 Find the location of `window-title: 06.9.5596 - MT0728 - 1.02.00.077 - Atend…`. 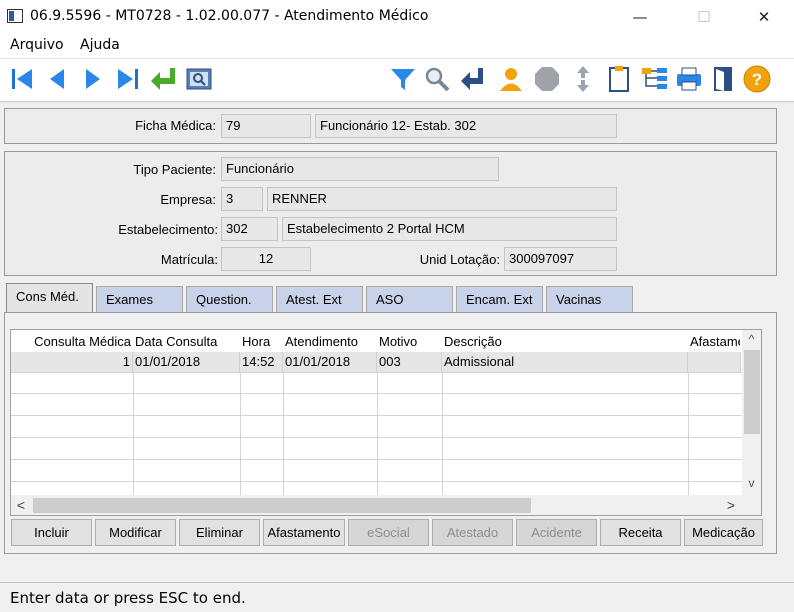

window-title: 06.9.5596 - MT0728 - 1.02.00.077 - Atend… is located at coordinates (229, 16).